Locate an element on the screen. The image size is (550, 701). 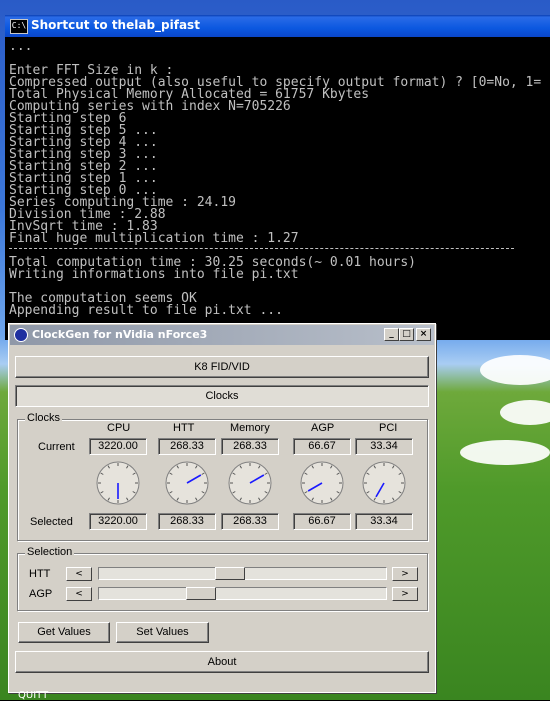
current-cpu-value: 3220.00 is located at coordinates (118, 446).